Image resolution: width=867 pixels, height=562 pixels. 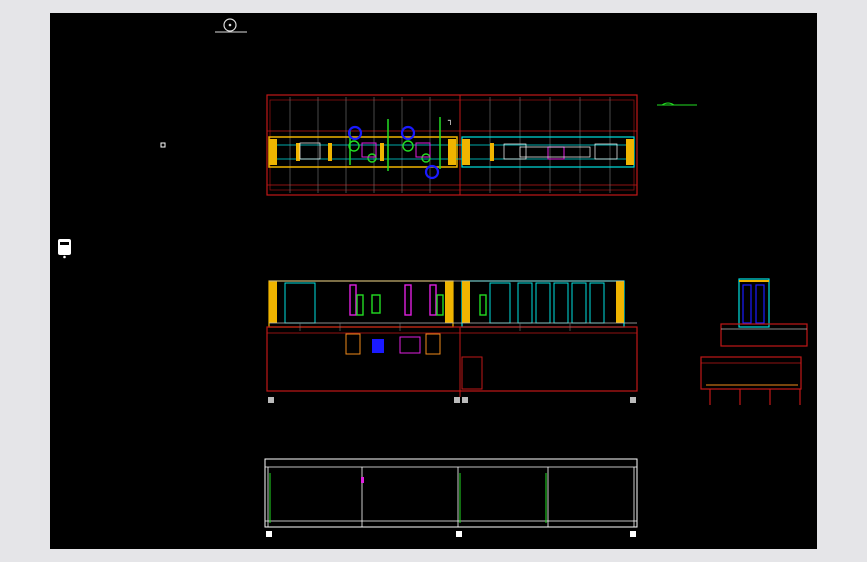 What do you see at coordinates (452, 145) in the screenshot?
I see `top-view: ┐` at bounding box center [452, 145].